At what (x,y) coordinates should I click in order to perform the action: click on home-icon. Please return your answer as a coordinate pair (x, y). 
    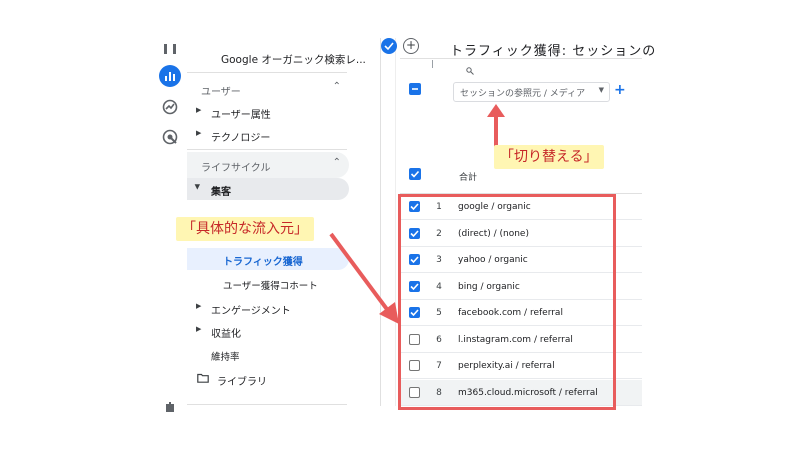
    Looking at the image, I should click on (170, 49).